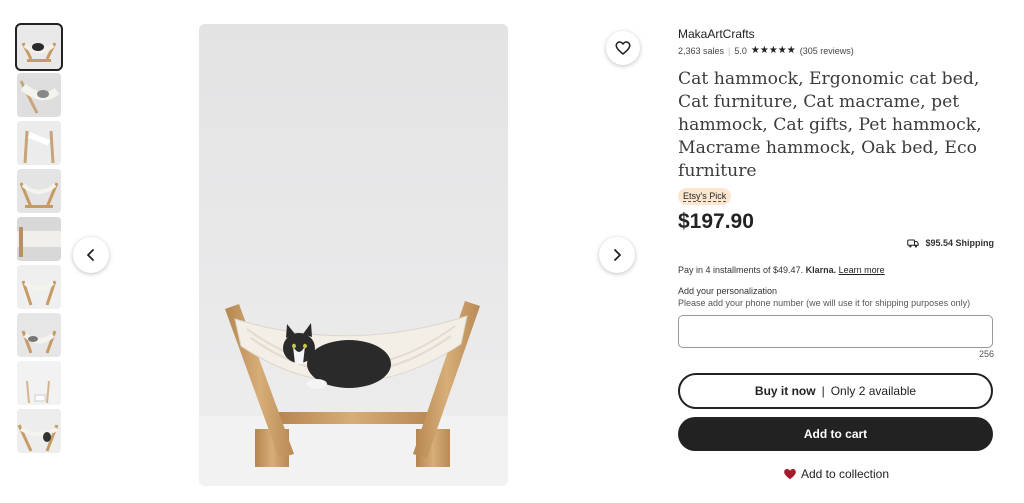 This screenshot has height=503, width=1024. What do you see at coordinates (862, 270) in the screenshot?
I see `learn-more-link: Learn more` at bounding box center [862, 270].